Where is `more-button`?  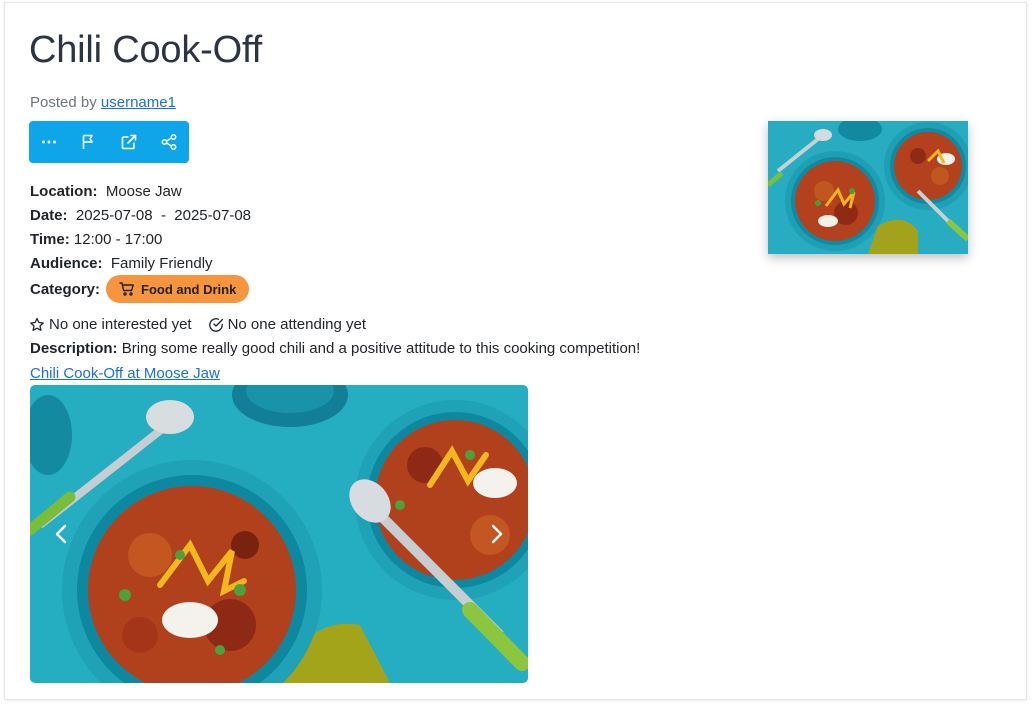 more-button is located at coordinates (49, 142).